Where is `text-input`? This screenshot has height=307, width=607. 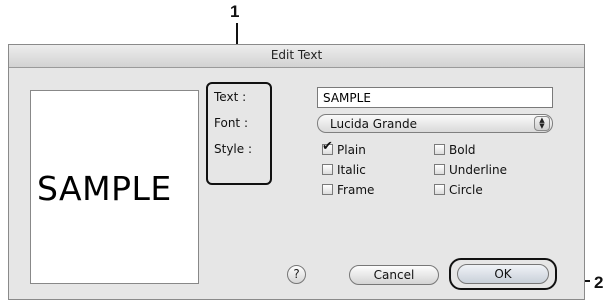
text-input is located at coordinates (435, 97).